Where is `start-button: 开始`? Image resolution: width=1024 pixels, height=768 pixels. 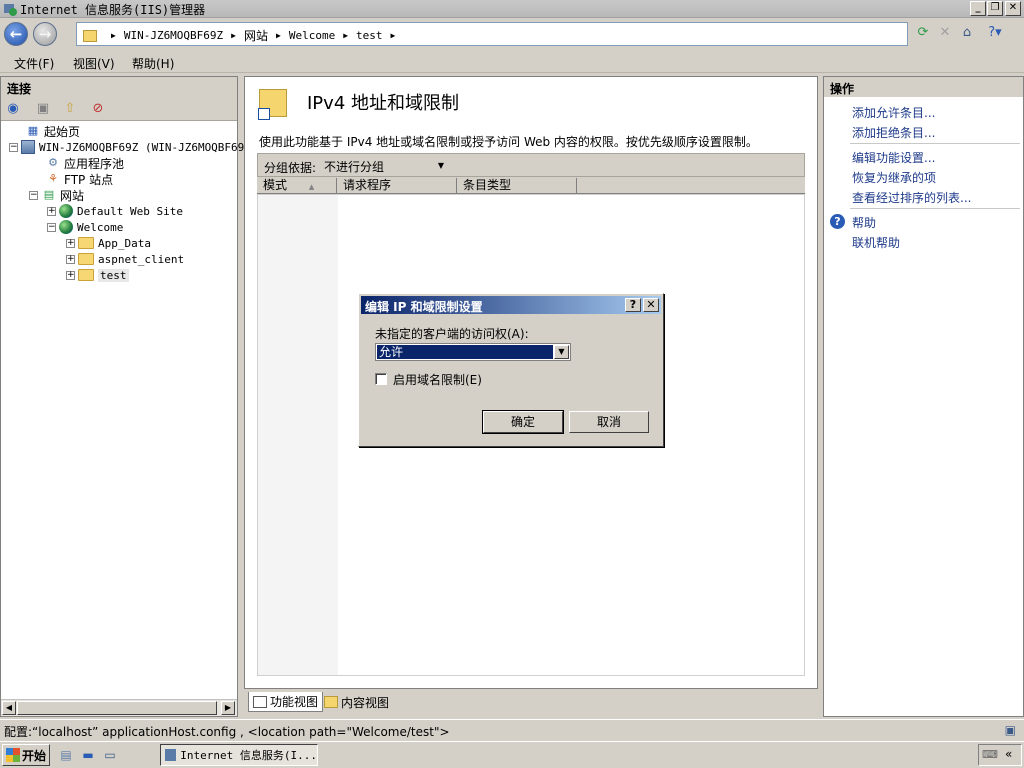 start-button: 开始 is located at coordinates (26, 755).